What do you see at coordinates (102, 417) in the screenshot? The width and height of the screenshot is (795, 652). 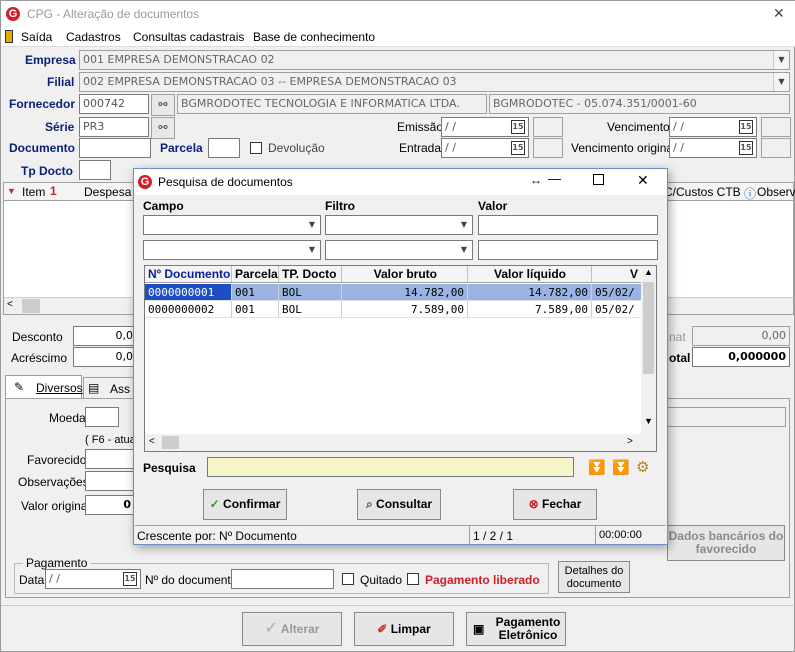 I see `moeda-field` at bounding box center [102, 417].